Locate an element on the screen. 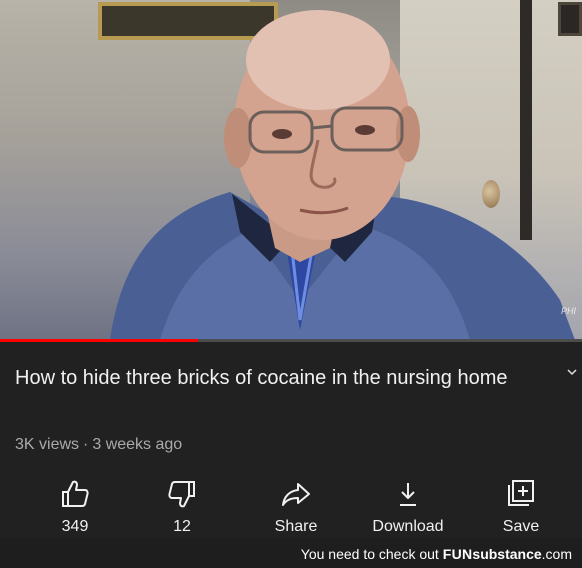 The width and height of the screenshot is (582, 568). video-metadata: 3K views · 3 weeks ago is located at coordinates (98, 445).